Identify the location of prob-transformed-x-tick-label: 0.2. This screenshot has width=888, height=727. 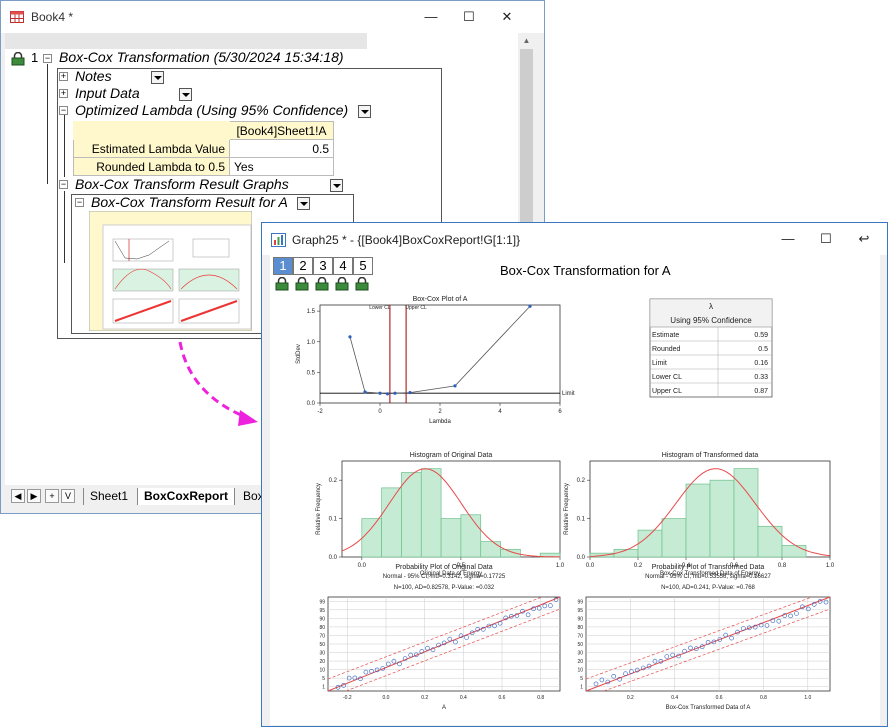
(630, 698).